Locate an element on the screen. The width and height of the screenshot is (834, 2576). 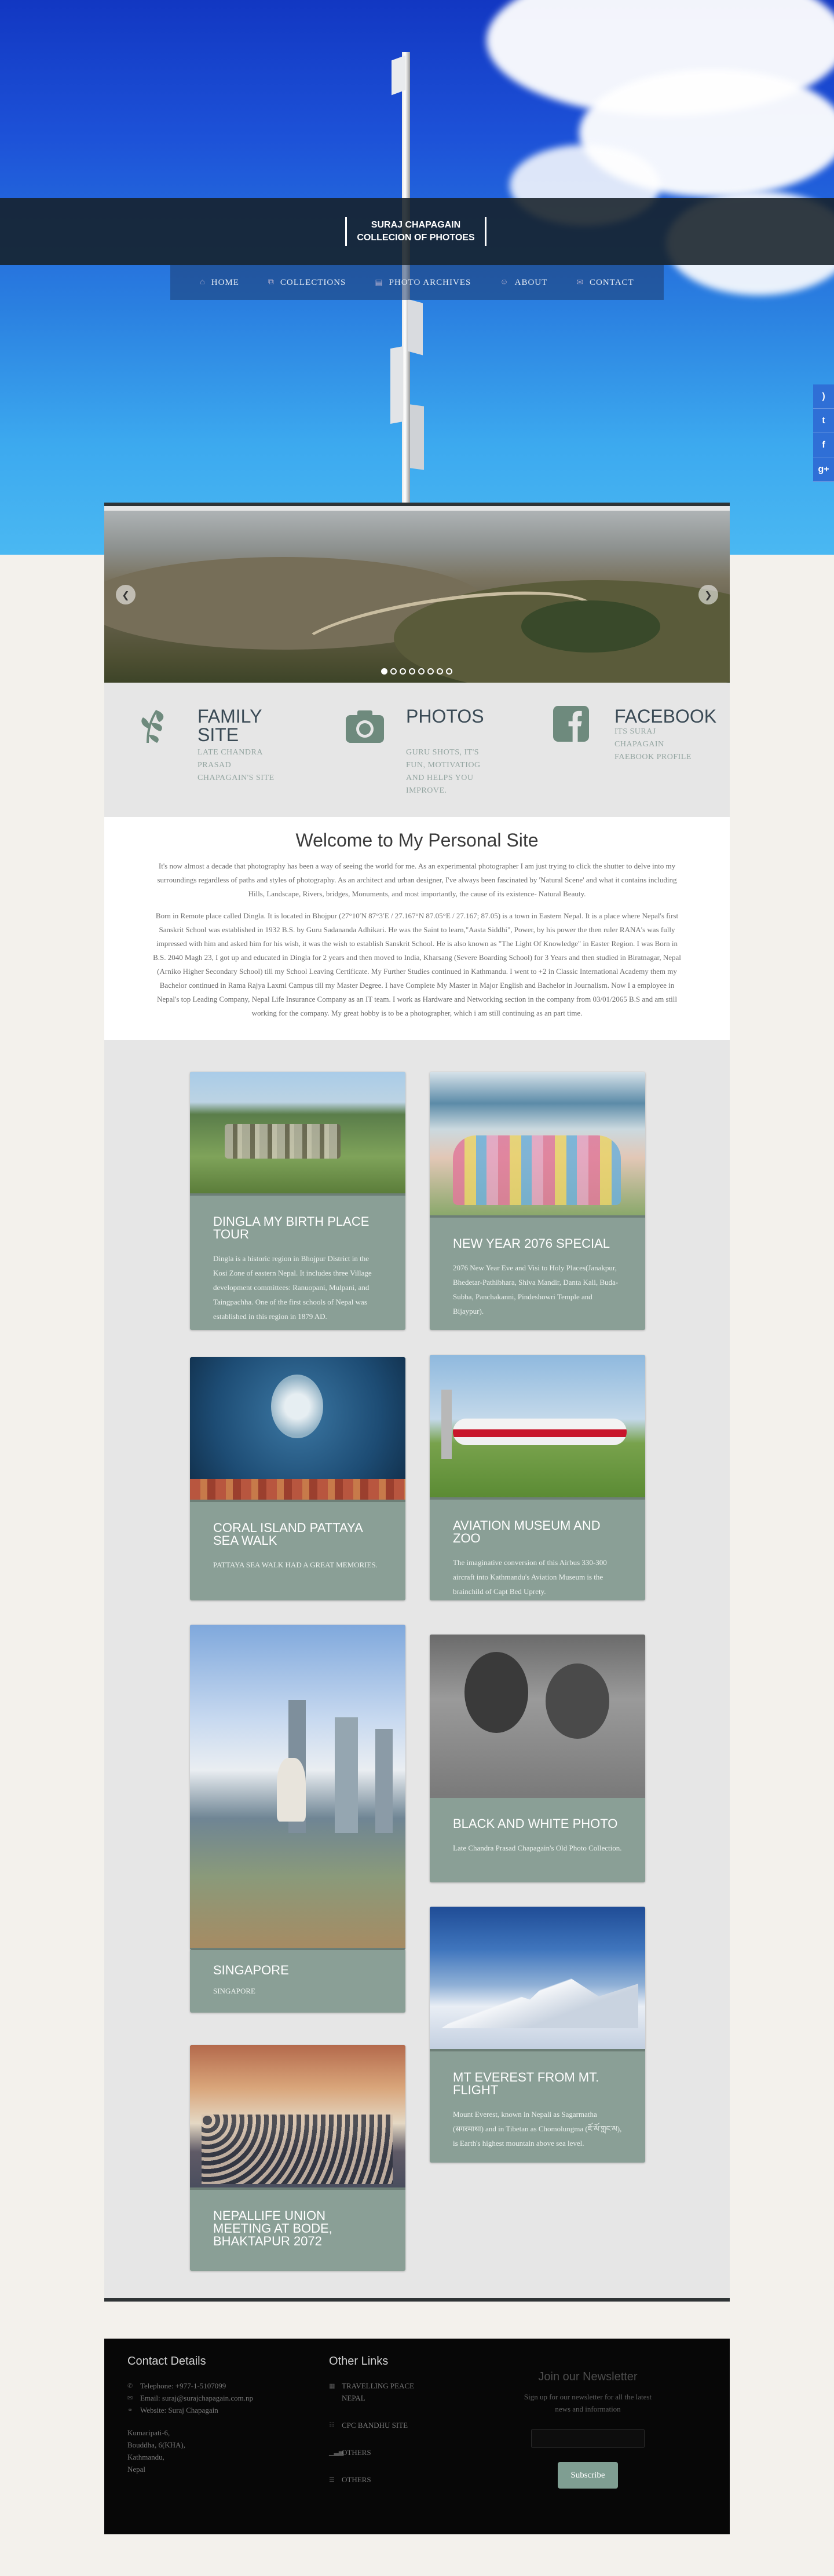
chart-icon: ▁▃▅ is located at coordinates (336, 2452).